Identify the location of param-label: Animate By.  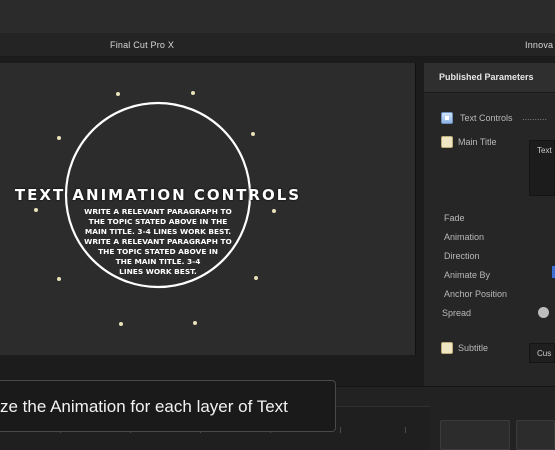
(467, 275).